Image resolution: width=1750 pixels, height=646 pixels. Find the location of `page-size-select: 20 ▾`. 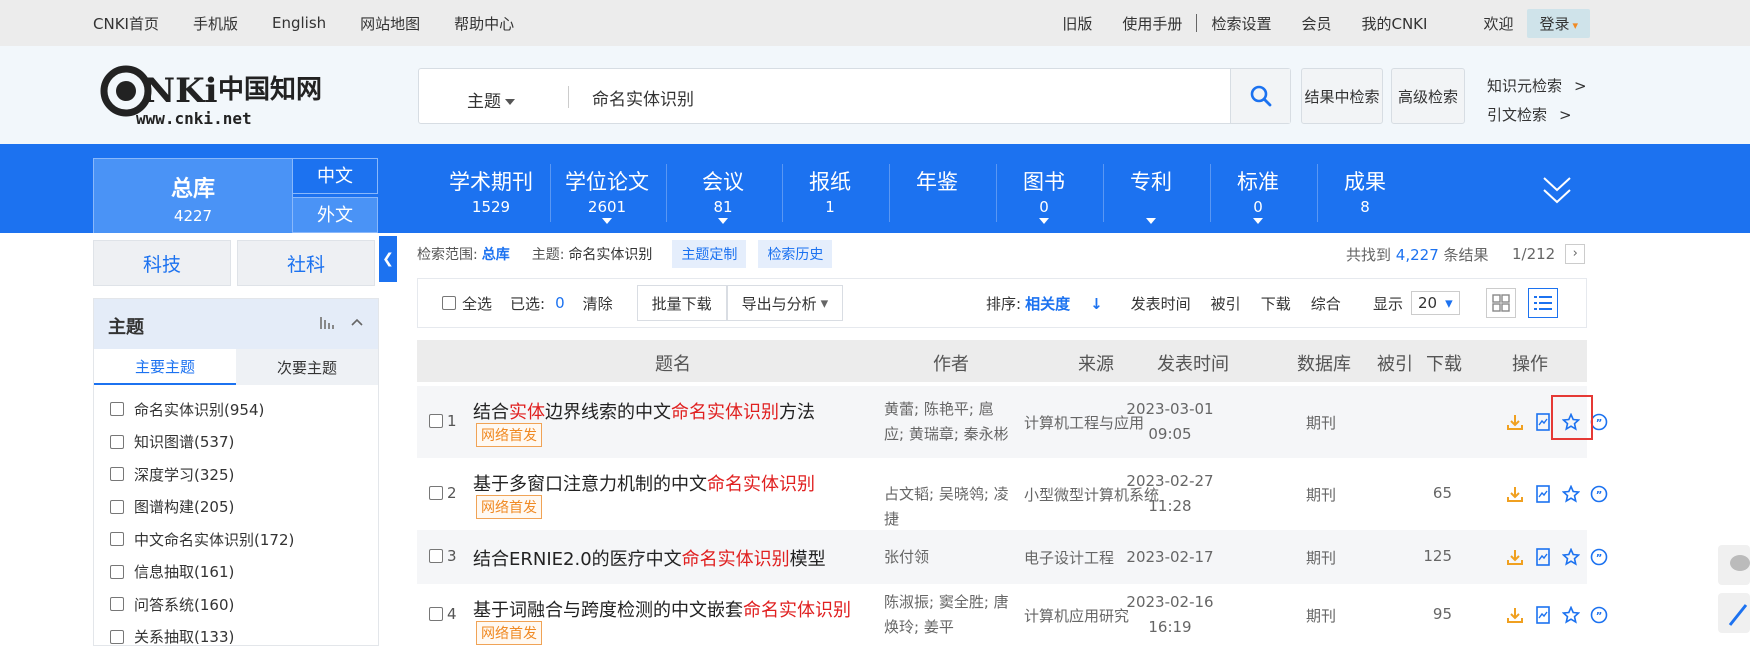

page-size-select: 20 ▾ is located at coordinates (1435, 303).